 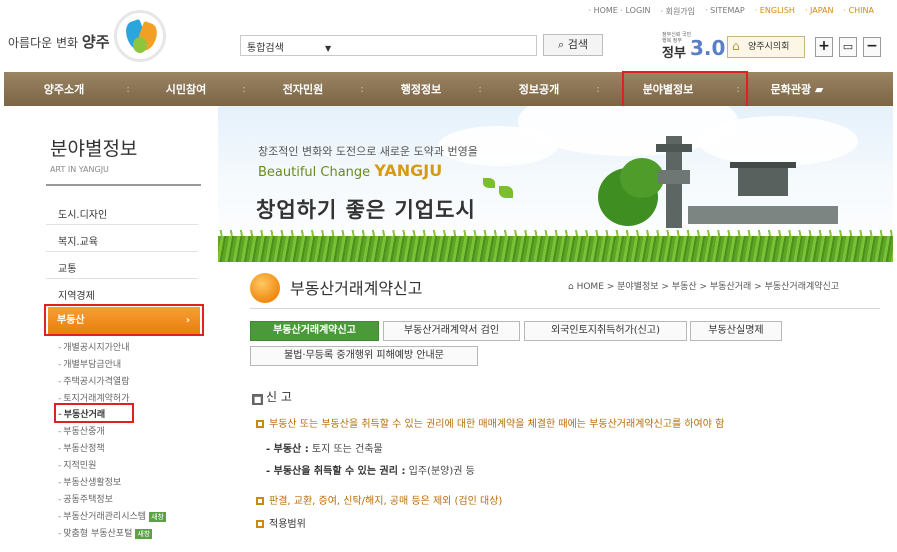 I want to click on search-scope-label: 통합검색, so click(x=265, y=48).